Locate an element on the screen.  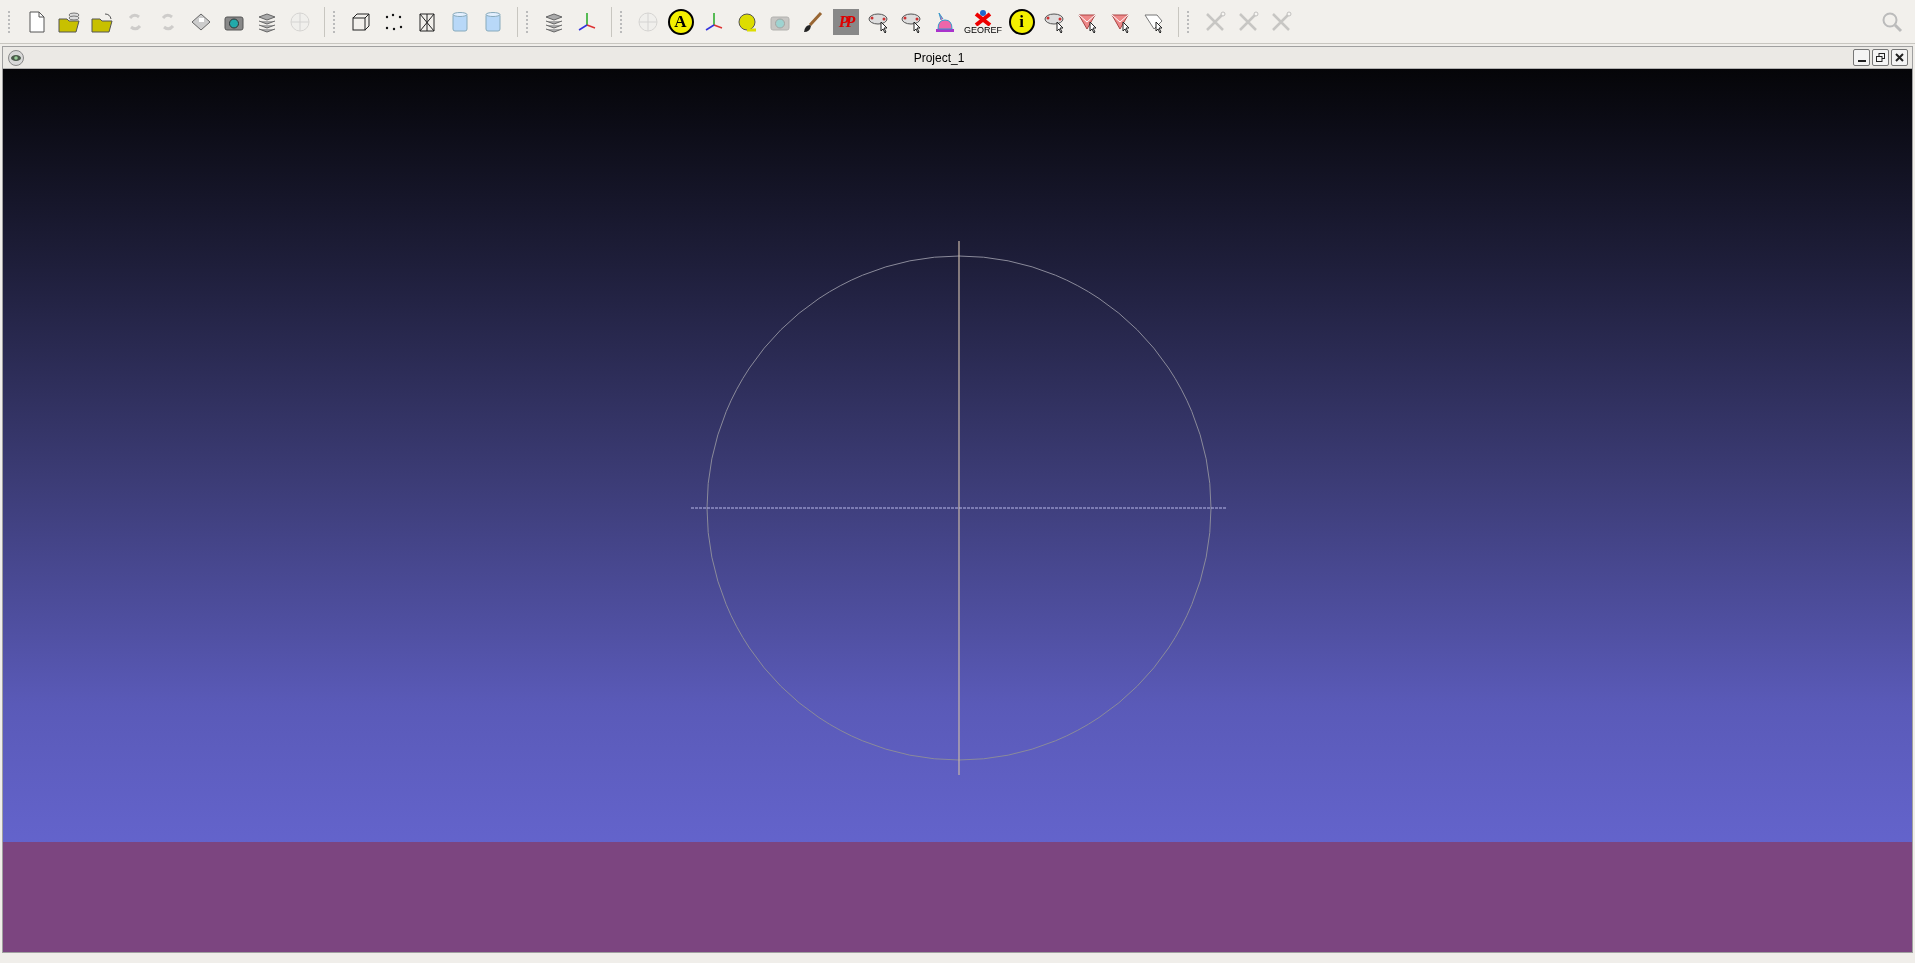
toolbar-button: GEOREF is located at coordinates (983, 21).